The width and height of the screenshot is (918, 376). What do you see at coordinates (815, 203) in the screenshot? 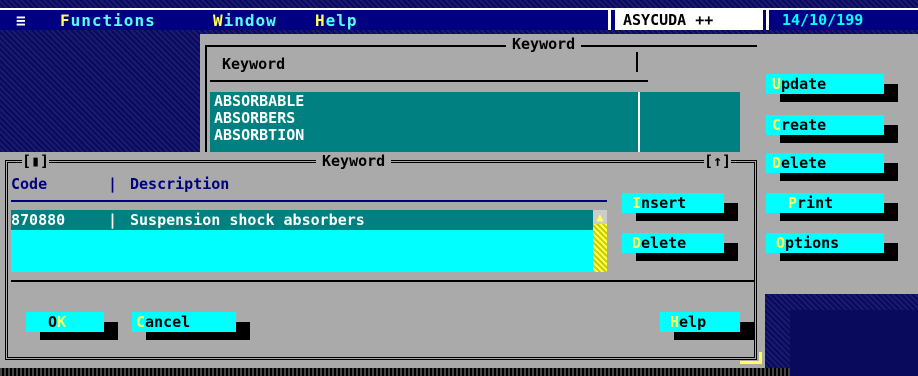
I see `print-label: rint` at bounding box center [815, 203].